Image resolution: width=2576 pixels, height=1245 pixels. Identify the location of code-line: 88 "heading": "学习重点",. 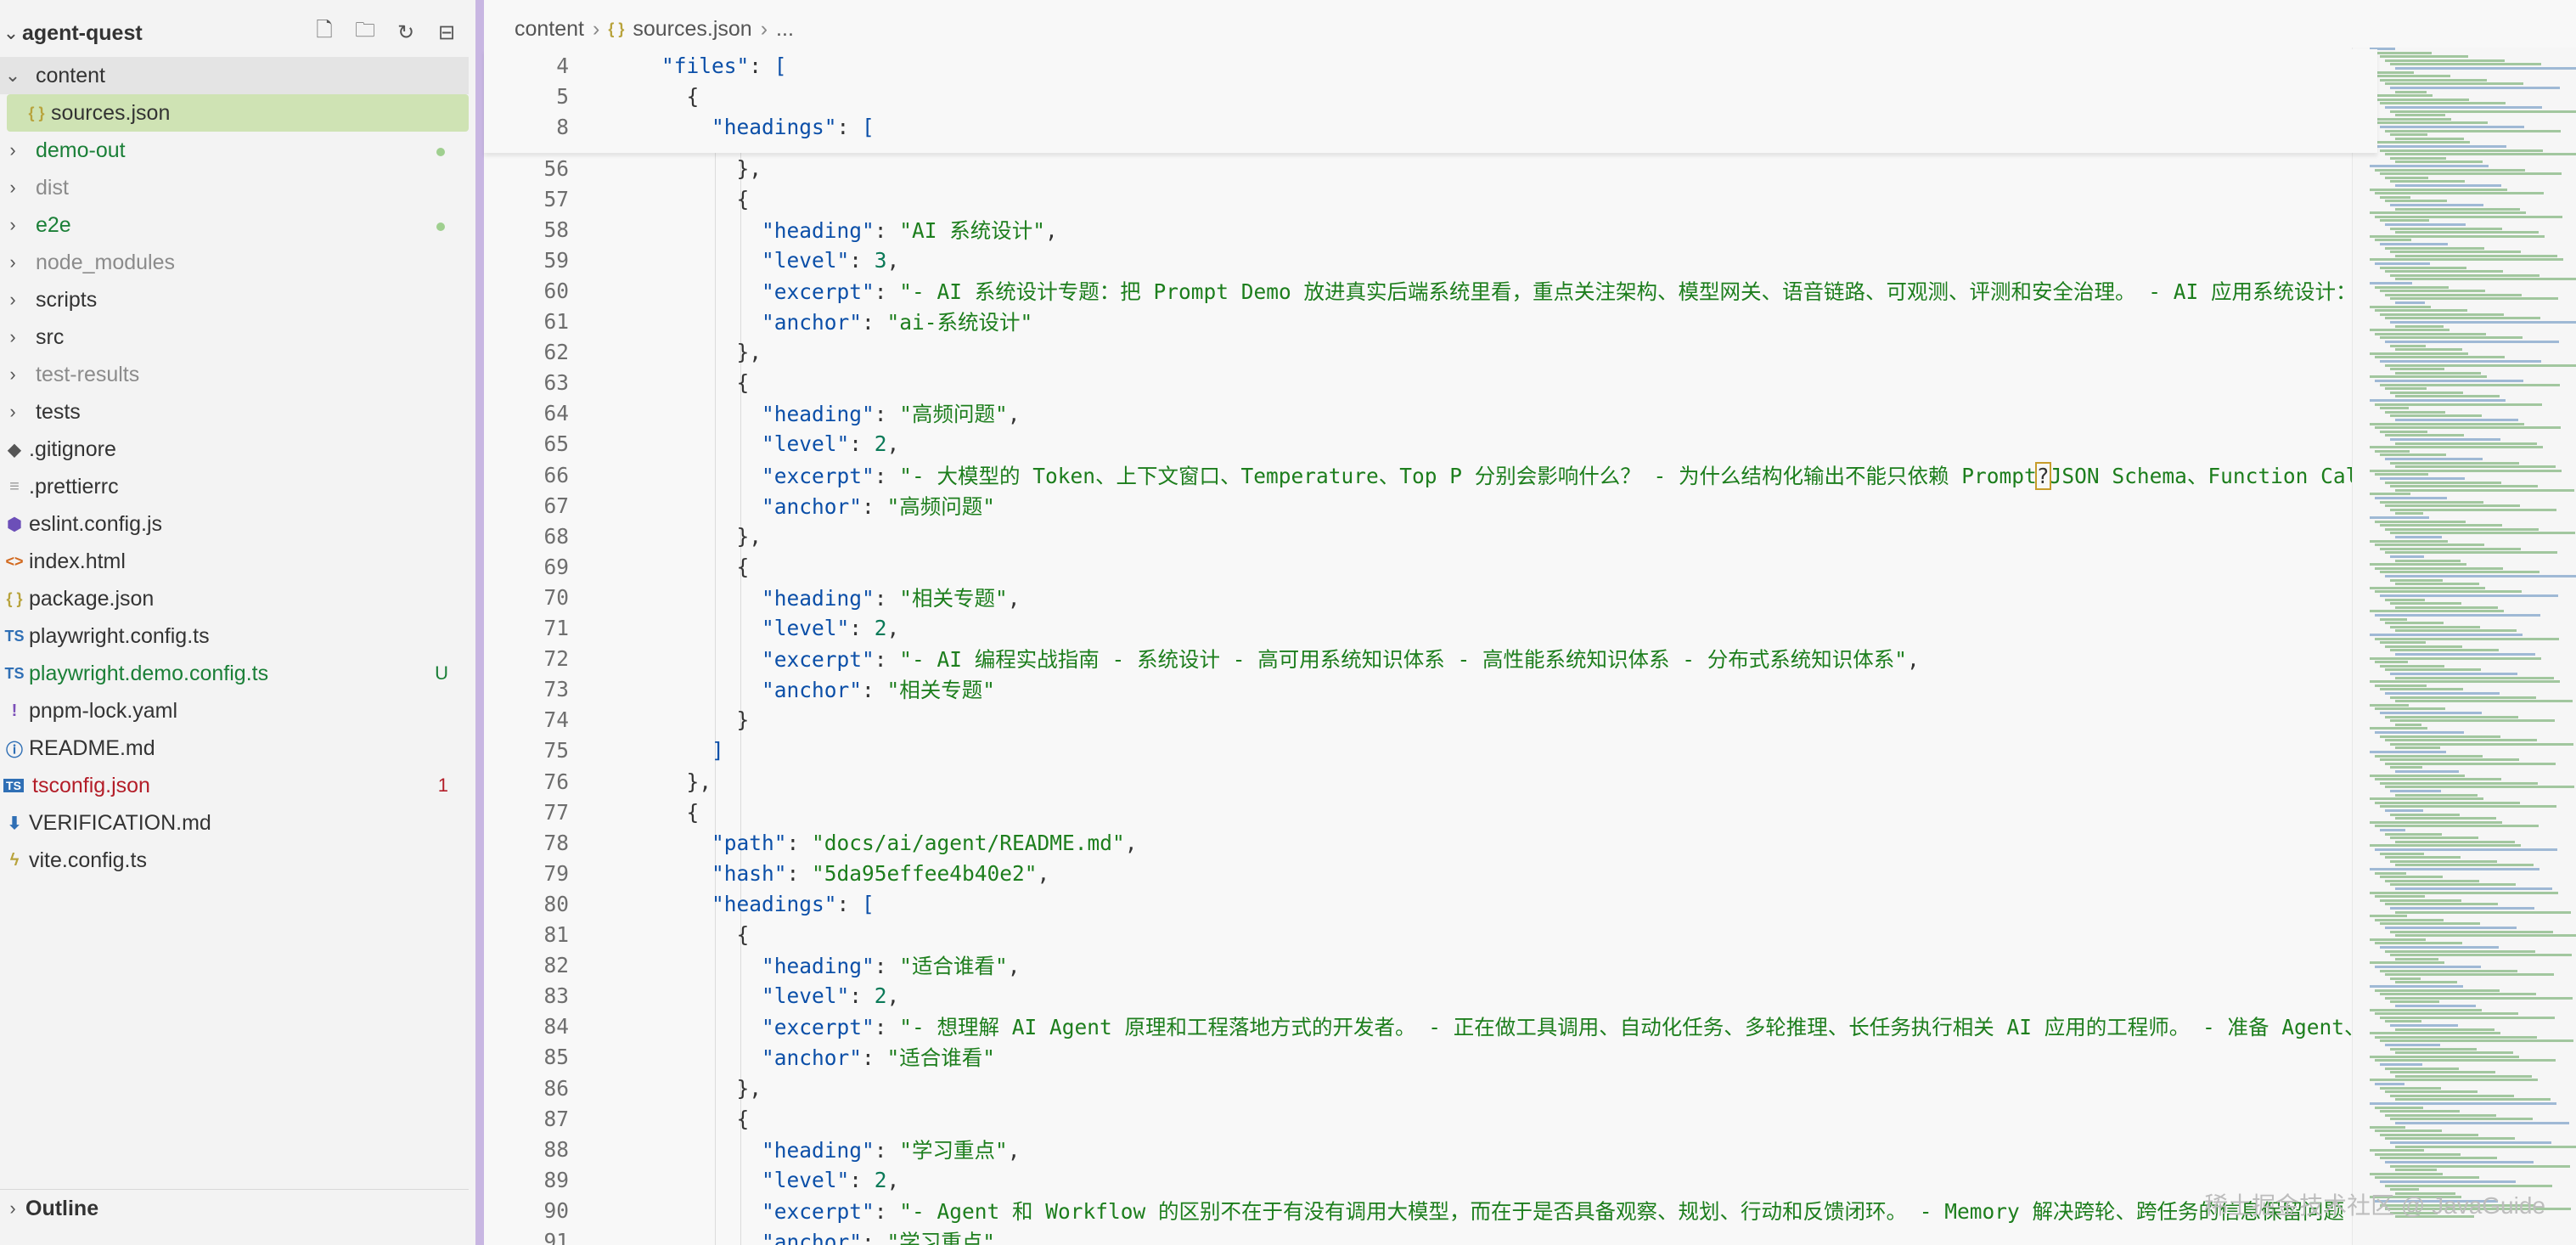
(752, 1149).